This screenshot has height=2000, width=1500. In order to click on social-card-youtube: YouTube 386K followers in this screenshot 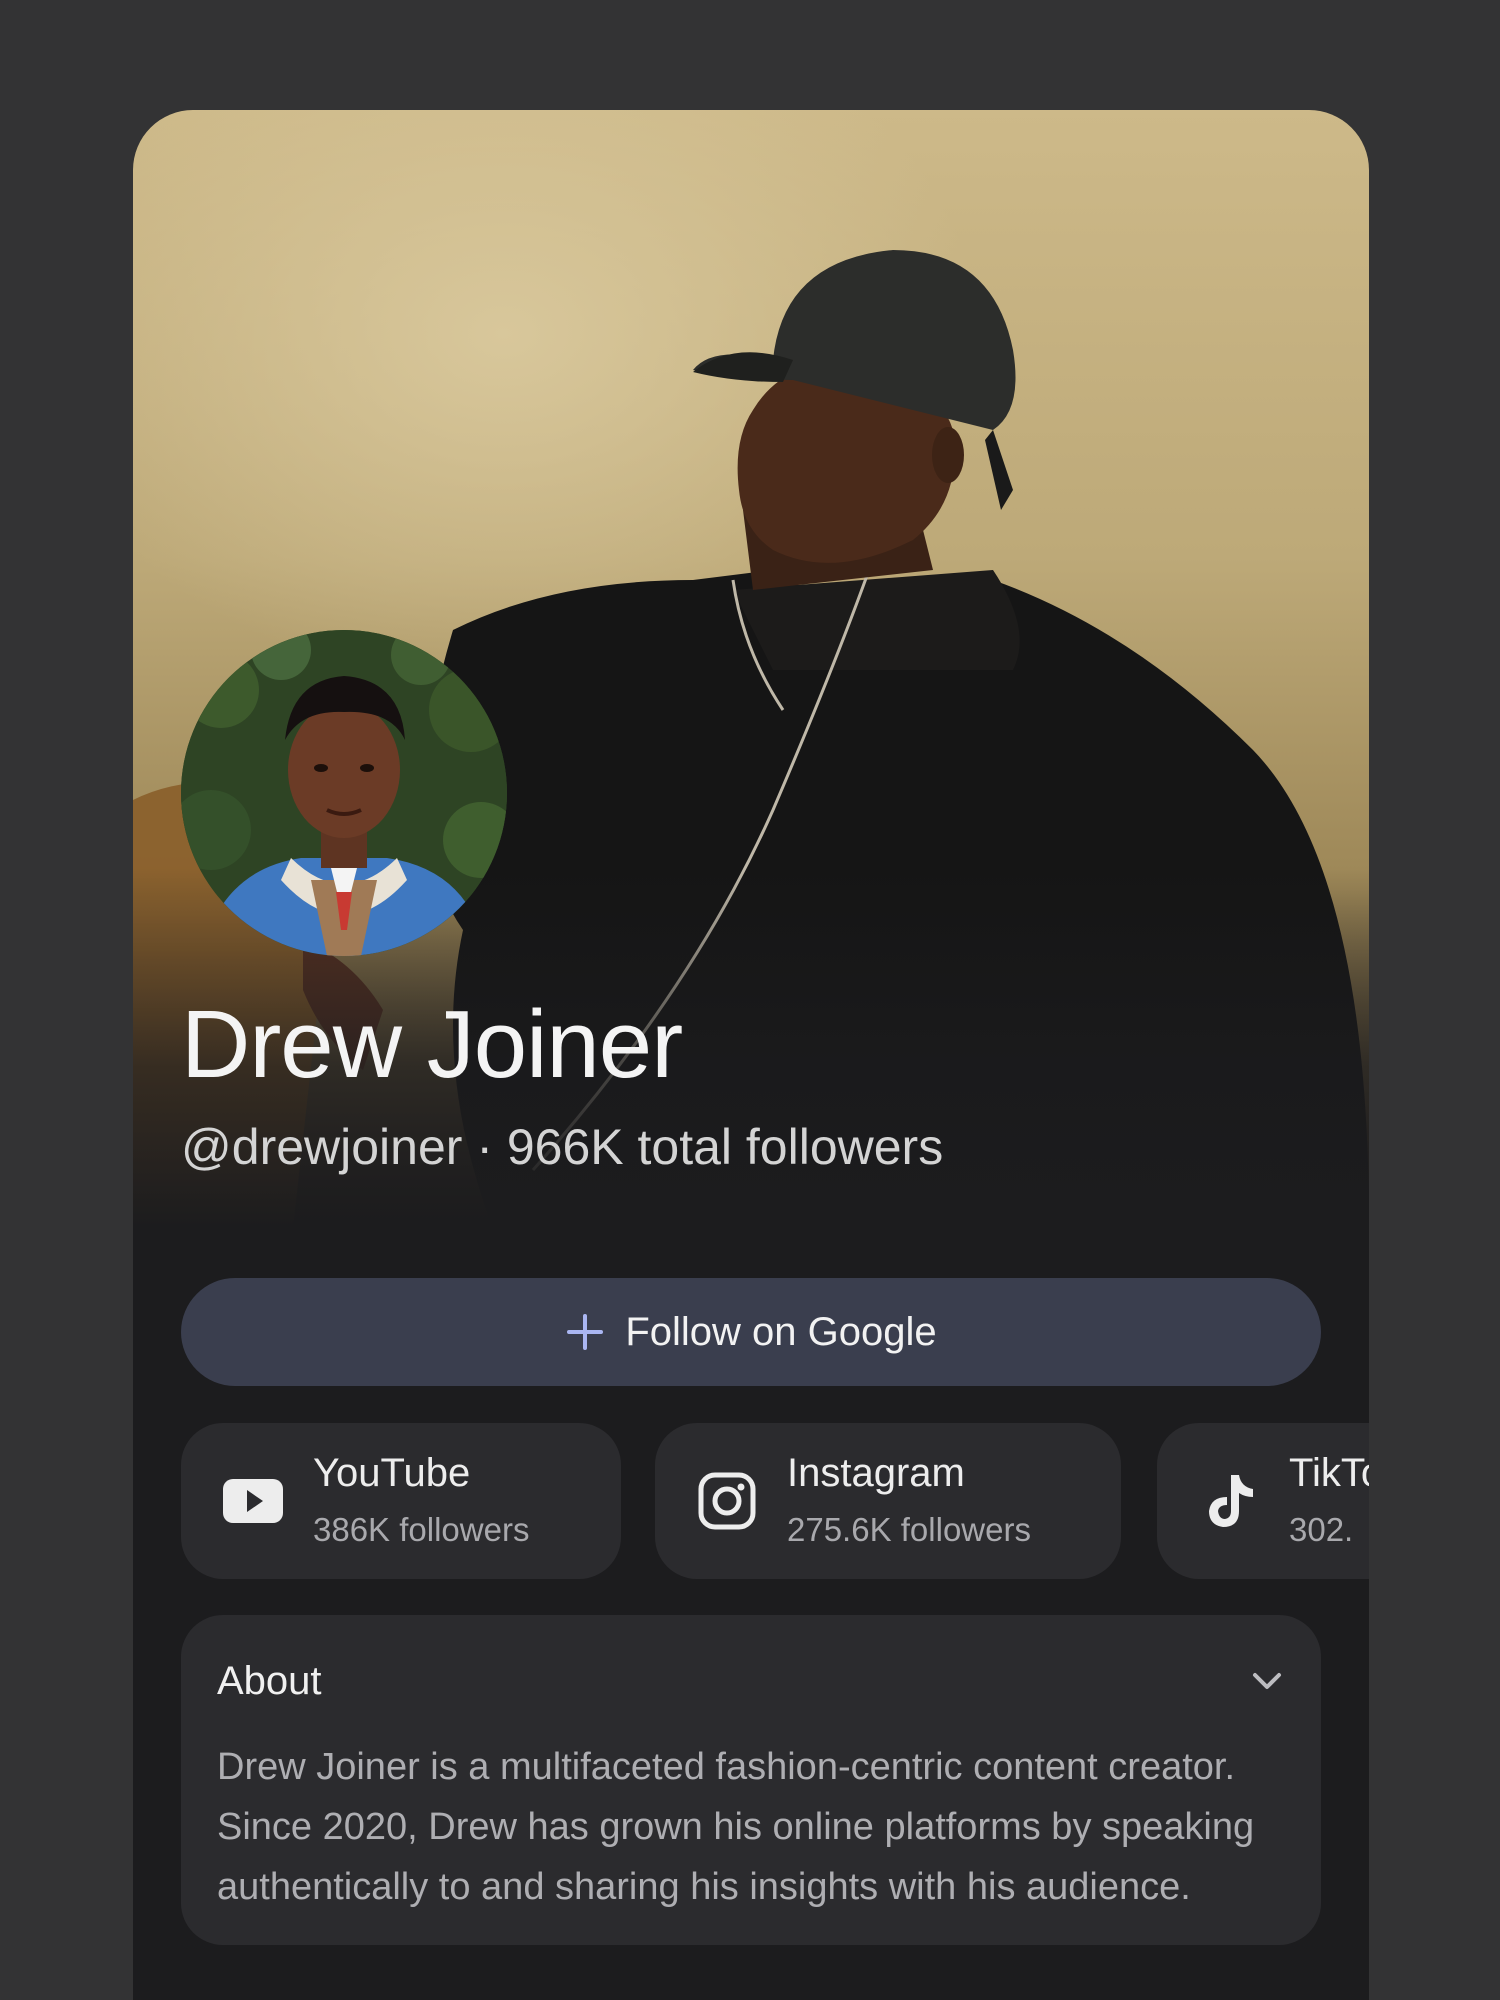, I will do `click(401, 1501)`.